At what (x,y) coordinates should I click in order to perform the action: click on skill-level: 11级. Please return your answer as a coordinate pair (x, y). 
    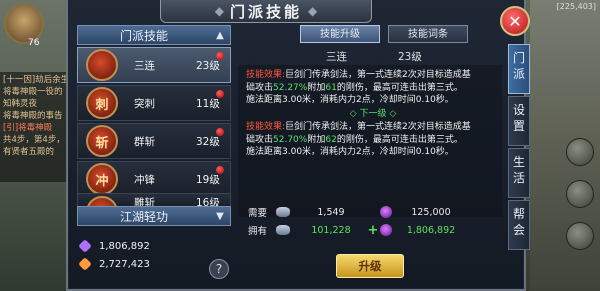
    Looking at the image, I should click on (208, 103).